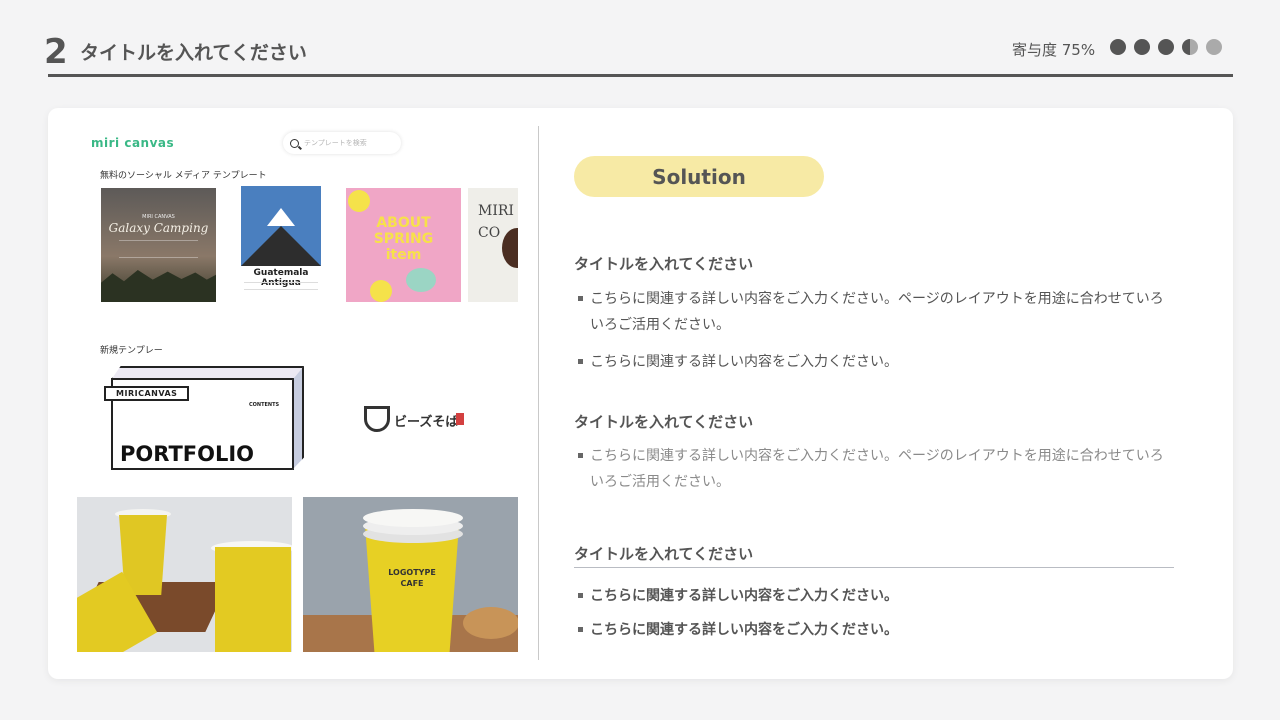 Image resolution: width=1280 pixels, height=720 pixels. What do you see at coordinates (493, 245) in the screenshot?
I see `template-miri-coffee: MIRI CO` at bounding box center [493, 245].